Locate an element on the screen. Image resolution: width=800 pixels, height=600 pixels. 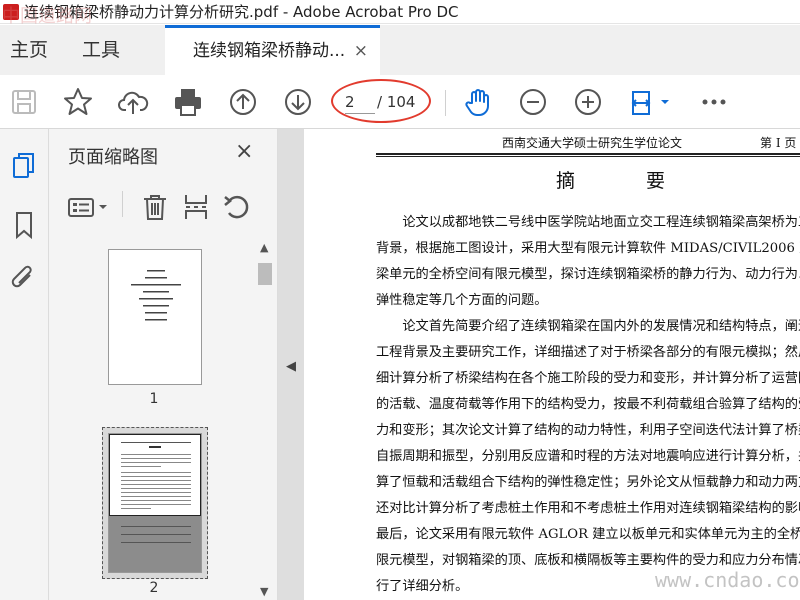
document-text-line: 自振周期和振型，分别用反应谱和时程的方法对地震响应进行计算分析，并计 is located at coordinates (588, 456).